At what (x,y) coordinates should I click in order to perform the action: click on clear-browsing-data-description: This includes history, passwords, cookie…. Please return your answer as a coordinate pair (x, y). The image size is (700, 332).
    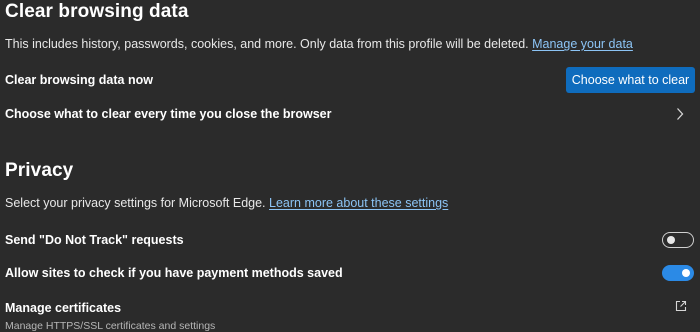
    Looking at the image, I should click on (319, 44).